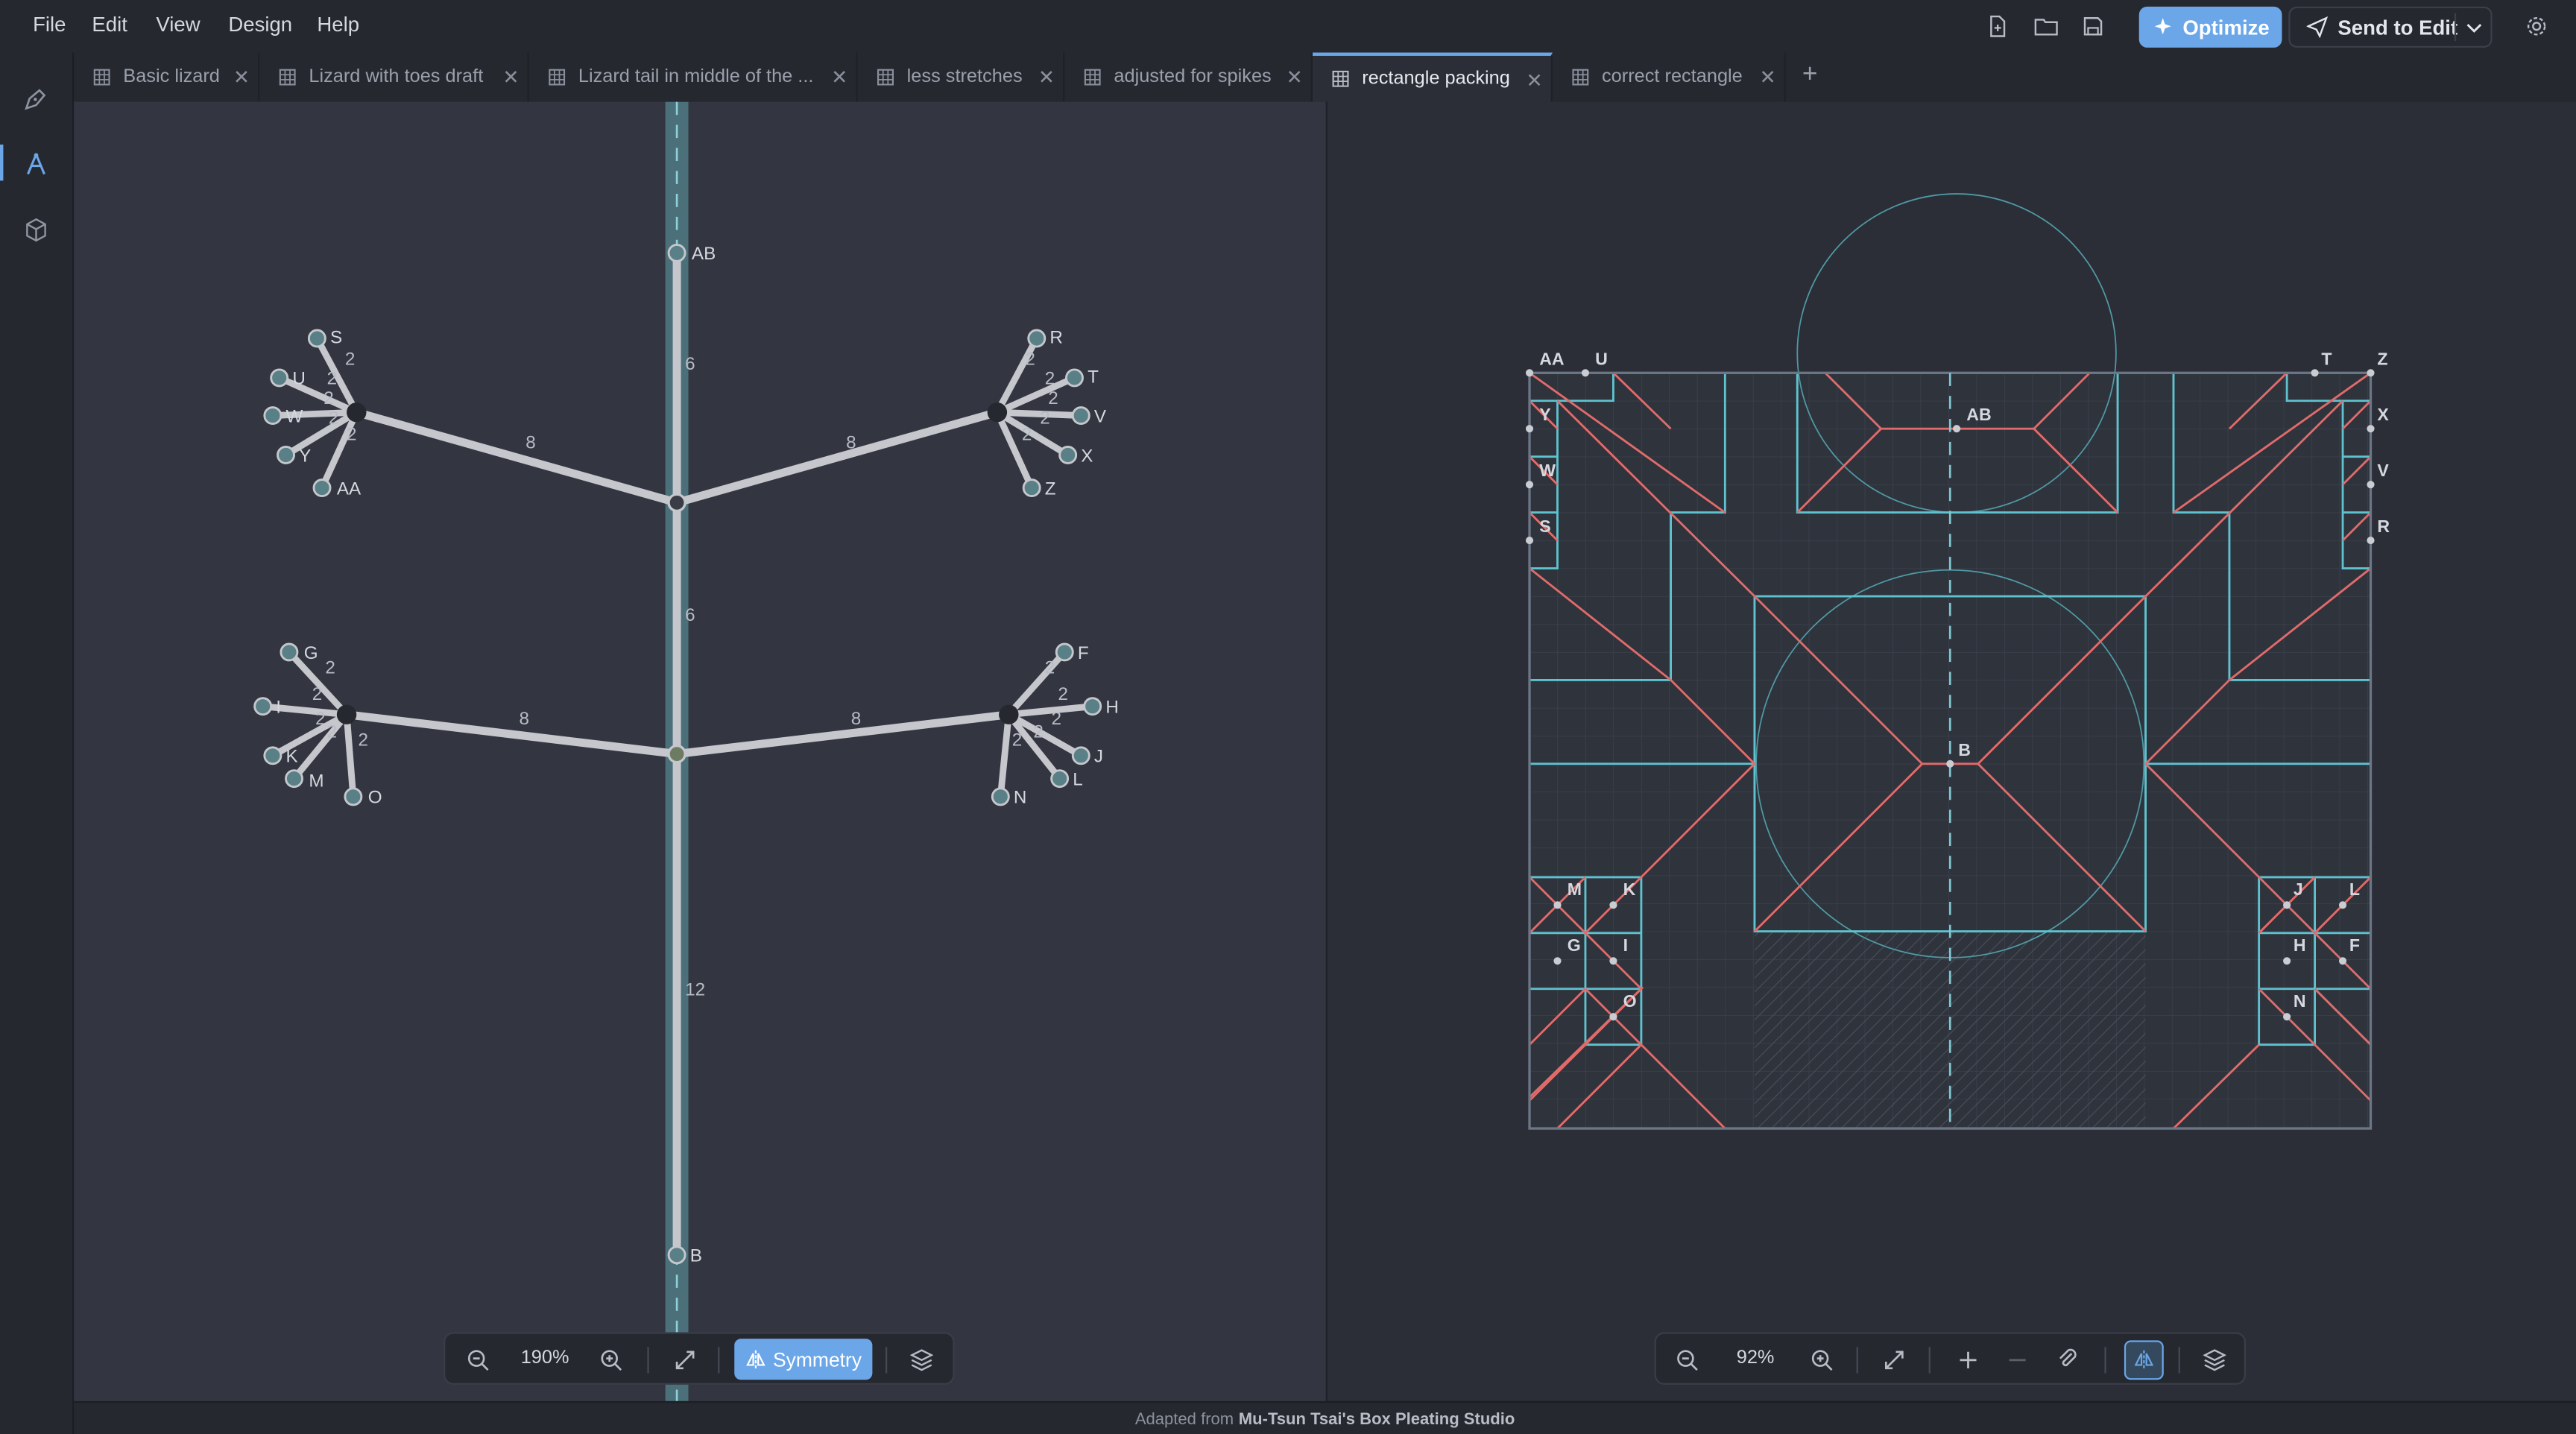  I want to click on arm-edge-ur, so click(837, 458).